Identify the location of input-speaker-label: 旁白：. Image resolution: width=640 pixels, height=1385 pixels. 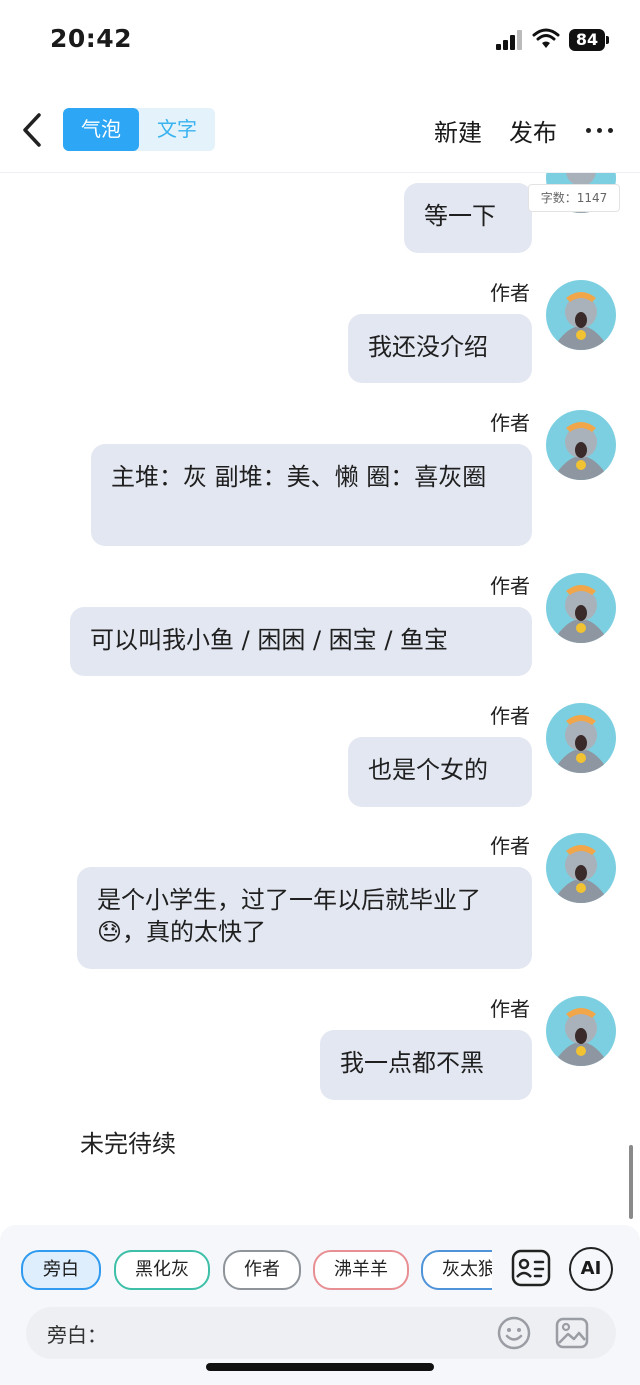
(77, 1335).